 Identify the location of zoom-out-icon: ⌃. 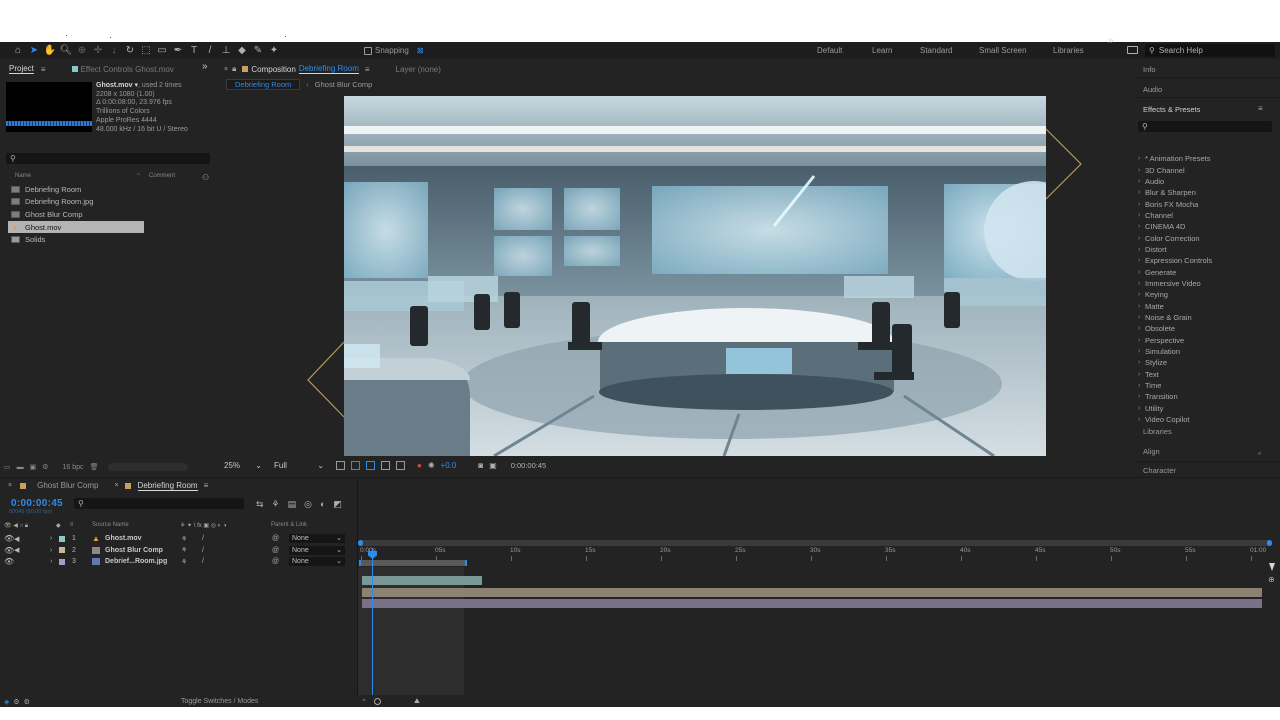
(364, 702).